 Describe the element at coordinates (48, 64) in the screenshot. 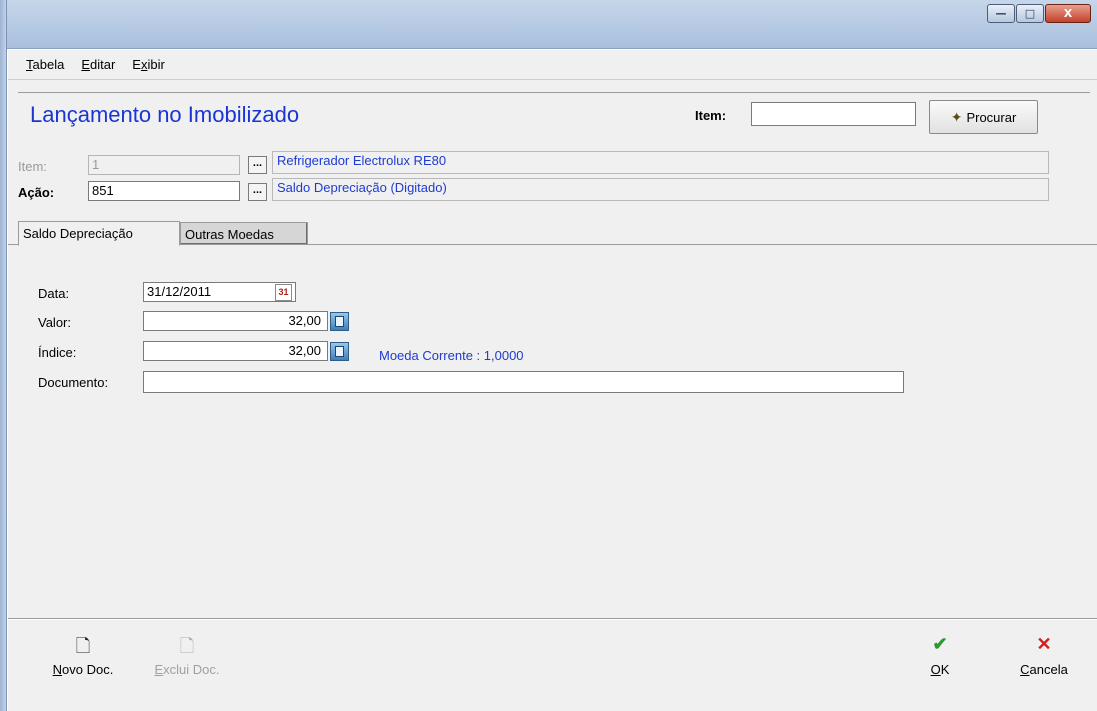

I see `menu-tabela-label: abela` at that location.